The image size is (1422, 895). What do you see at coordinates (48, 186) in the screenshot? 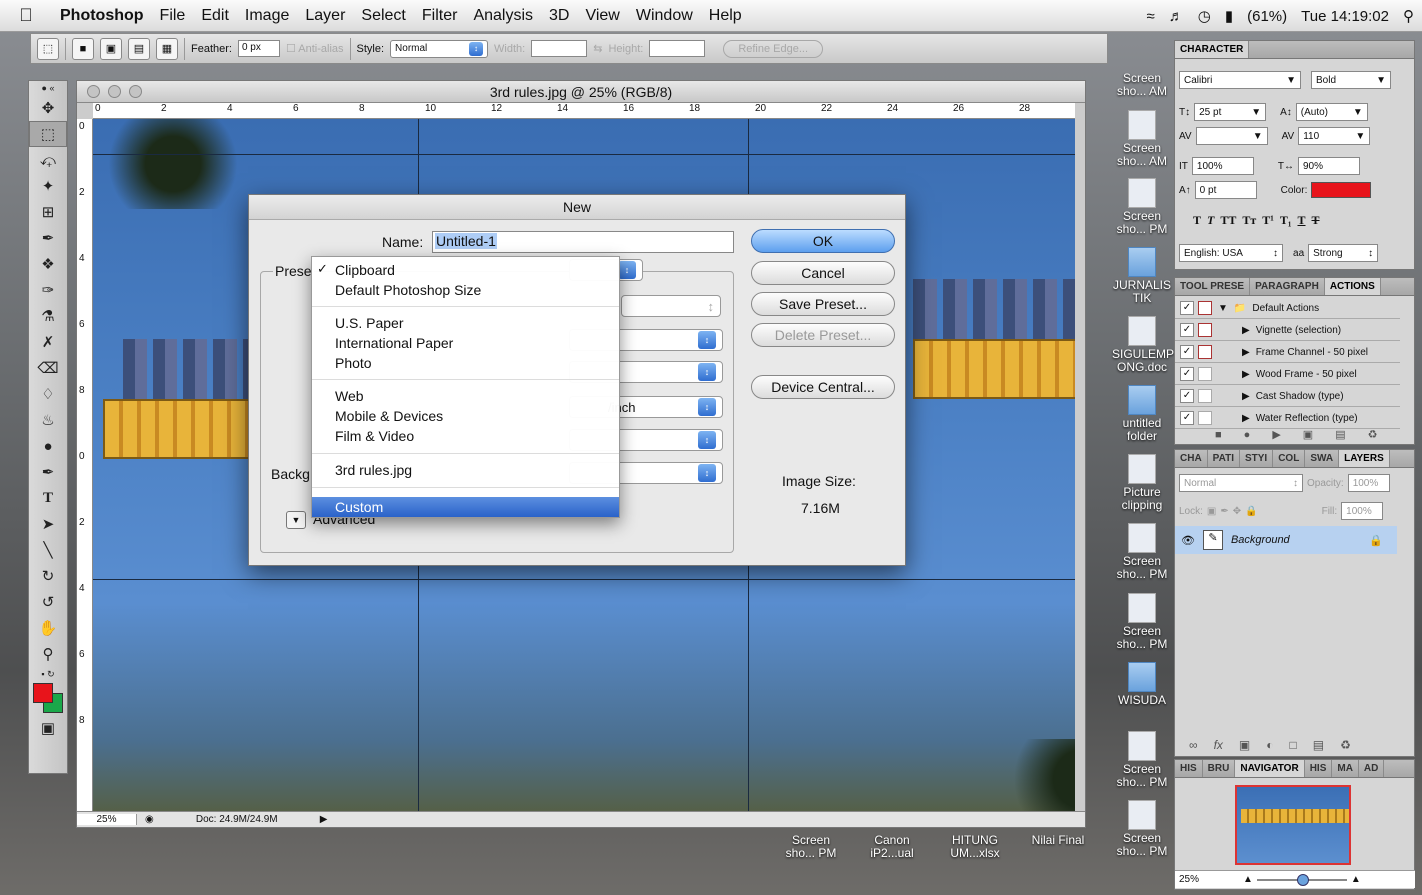
I see `quick-select-tool-icon: ✦` at bounding box center [48, 186].